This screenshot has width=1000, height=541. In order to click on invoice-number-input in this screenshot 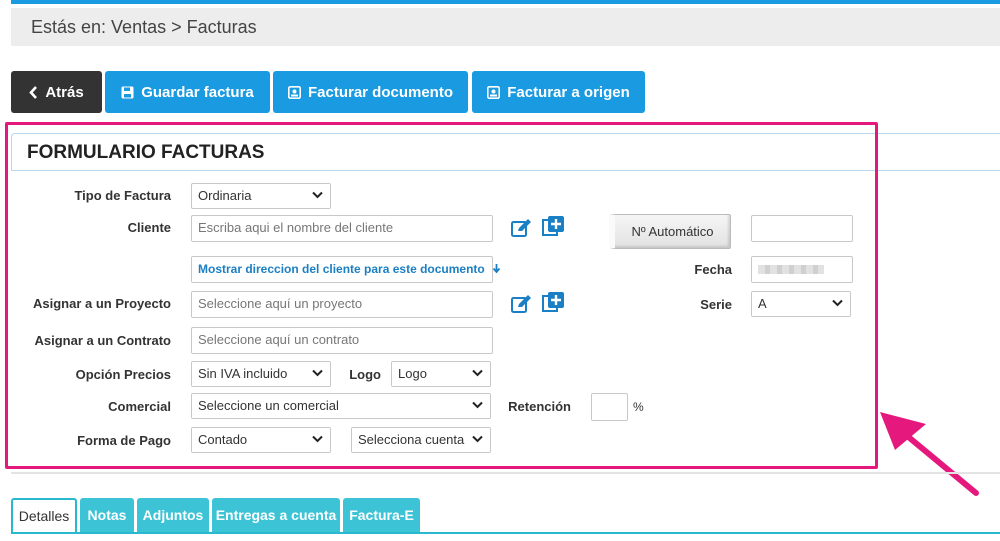, I will do `click(802, 228)`.